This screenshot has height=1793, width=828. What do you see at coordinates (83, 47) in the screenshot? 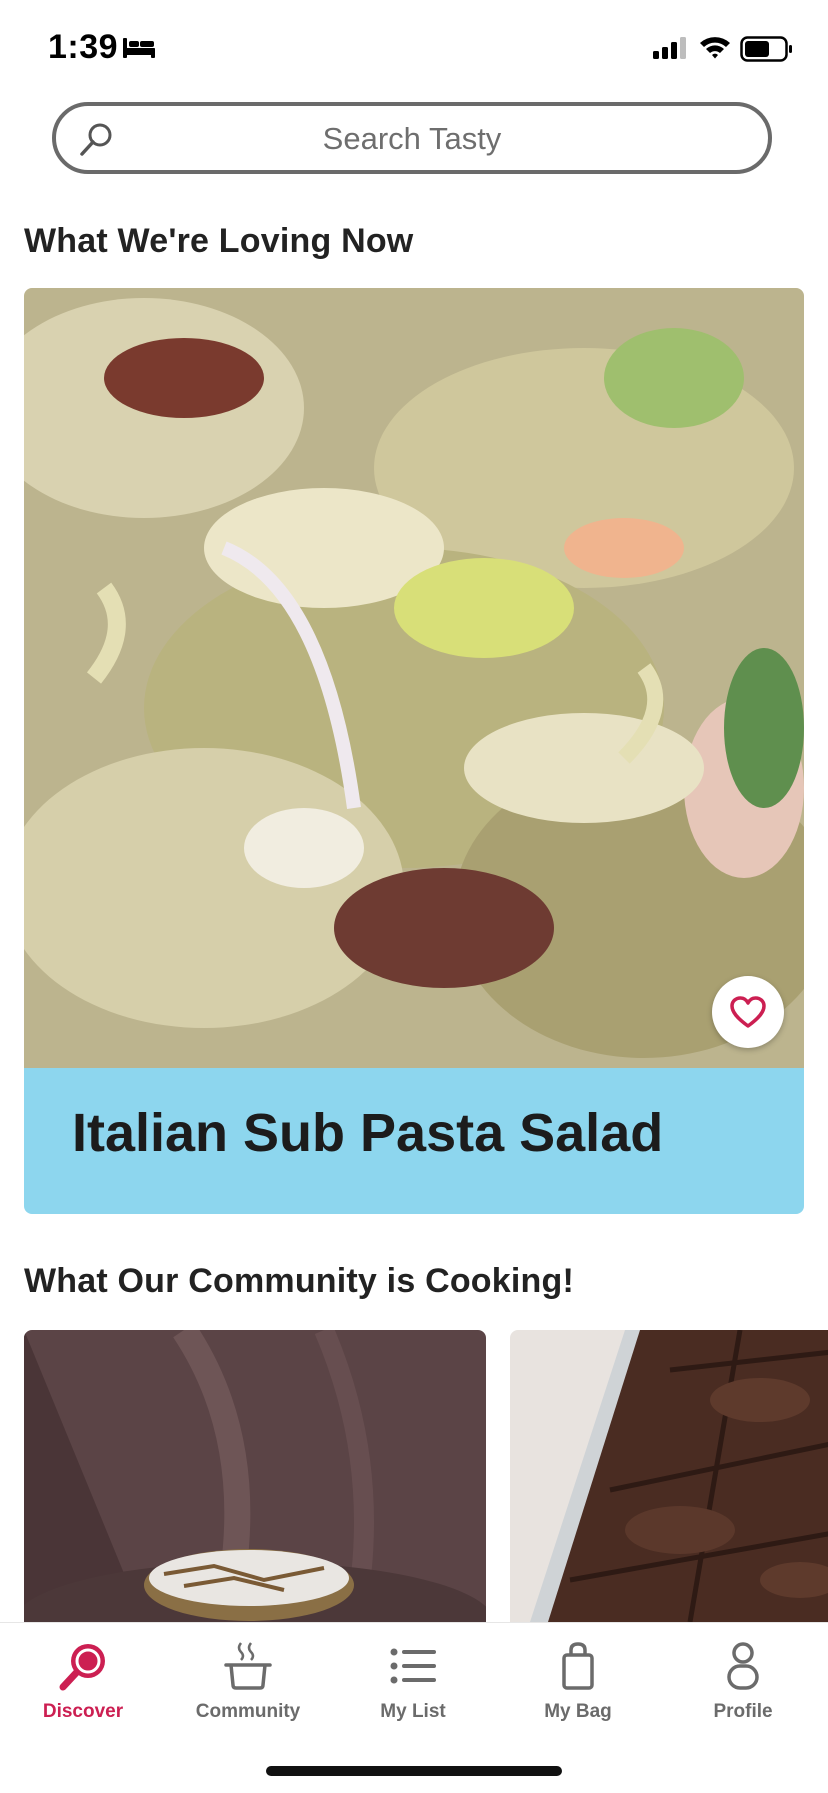
I see `status-time: 1:39` at bounding box center [83, 47].